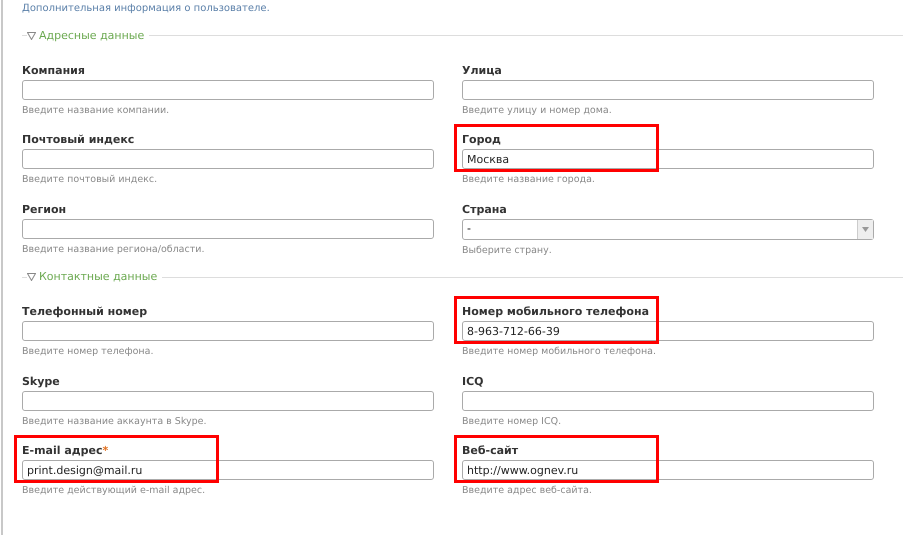 The width and height of the screenshot is (911, 535). Describe the element at coordinates (65, 450) in the screenshot. I see `field-label: E-mail адрес*` at that location.